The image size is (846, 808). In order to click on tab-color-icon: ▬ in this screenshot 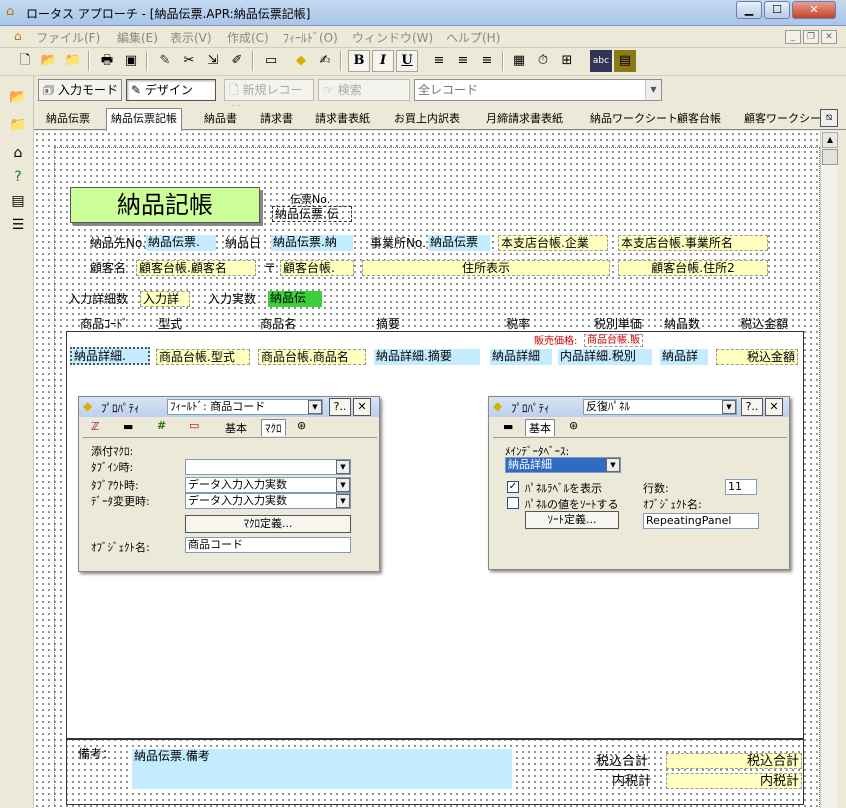, I will do `click(508, 426)`.